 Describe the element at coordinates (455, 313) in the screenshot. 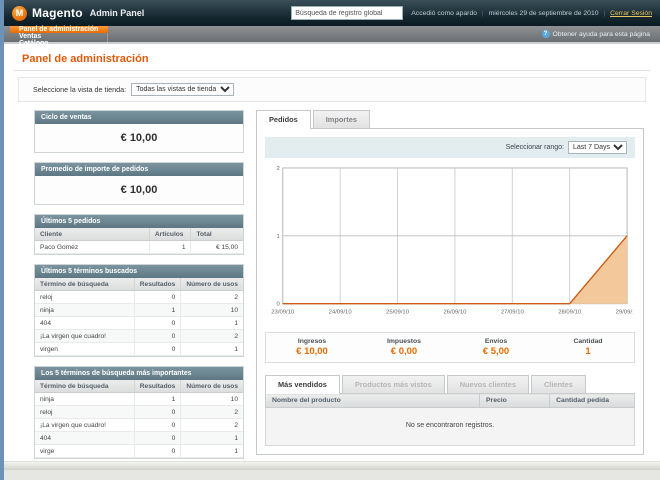

I see `svg-text: 26/09/10` at that location.